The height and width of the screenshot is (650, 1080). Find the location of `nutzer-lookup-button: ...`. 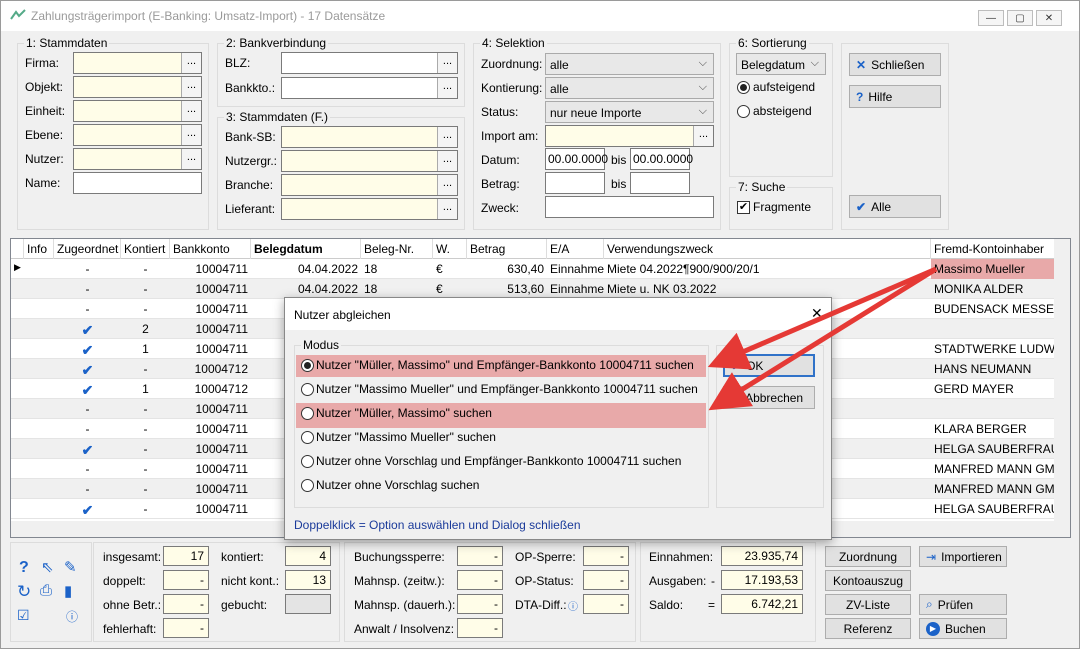

nutzer-lookup-button: ... is located at coordinates (191, 159).